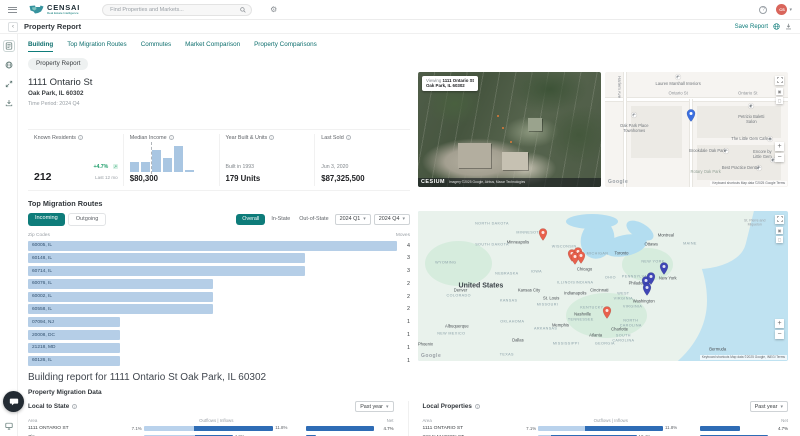  Describe the element at coordinates (391, 219) in the screenshot. I see `quarter-to-select: 2024 Q4` at that location.